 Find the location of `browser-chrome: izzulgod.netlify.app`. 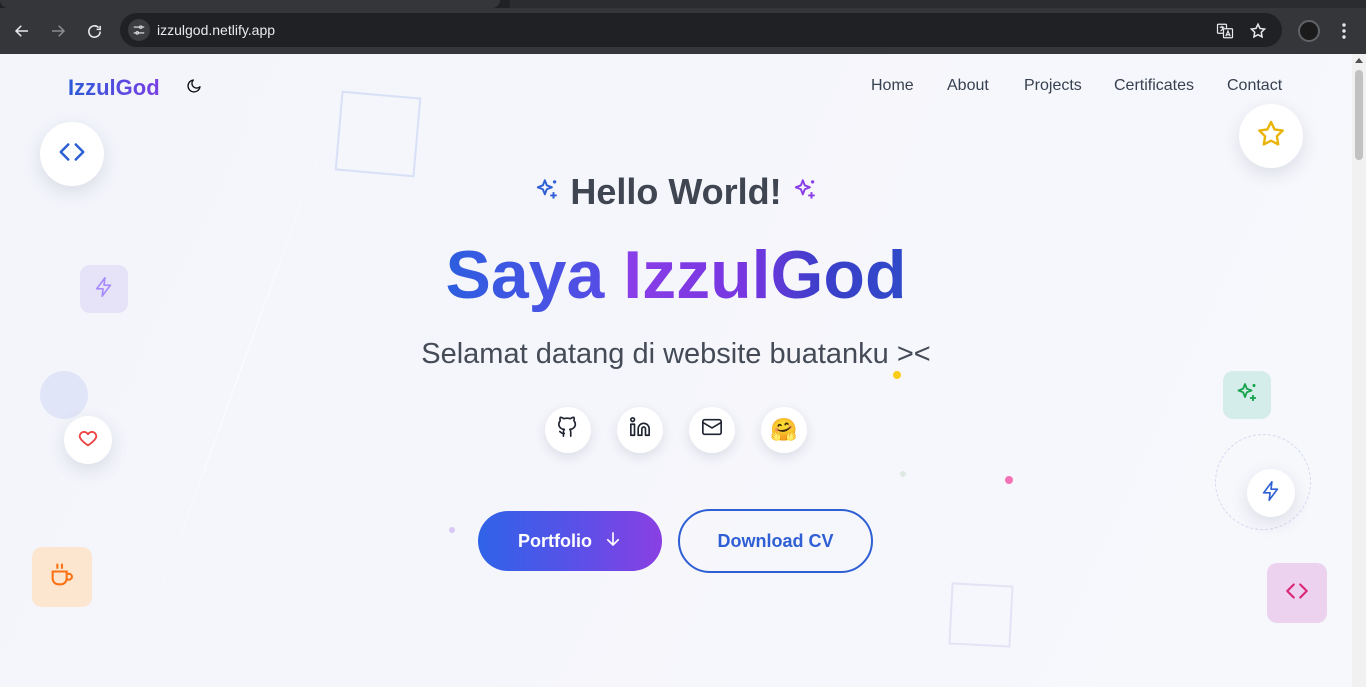

browser-chrome: izzulgod.netlify.app is located at coordinates (683, 27).